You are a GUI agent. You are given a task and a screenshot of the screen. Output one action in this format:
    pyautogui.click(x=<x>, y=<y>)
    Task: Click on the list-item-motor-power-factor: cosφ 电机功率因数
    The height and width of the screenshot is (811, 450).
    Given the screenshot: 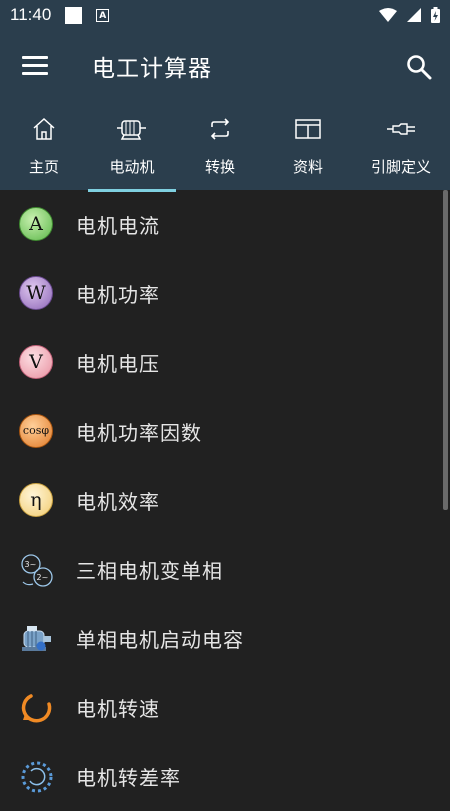 What is the action you would take?
    pyautogui.click(x=222, y=431)
    